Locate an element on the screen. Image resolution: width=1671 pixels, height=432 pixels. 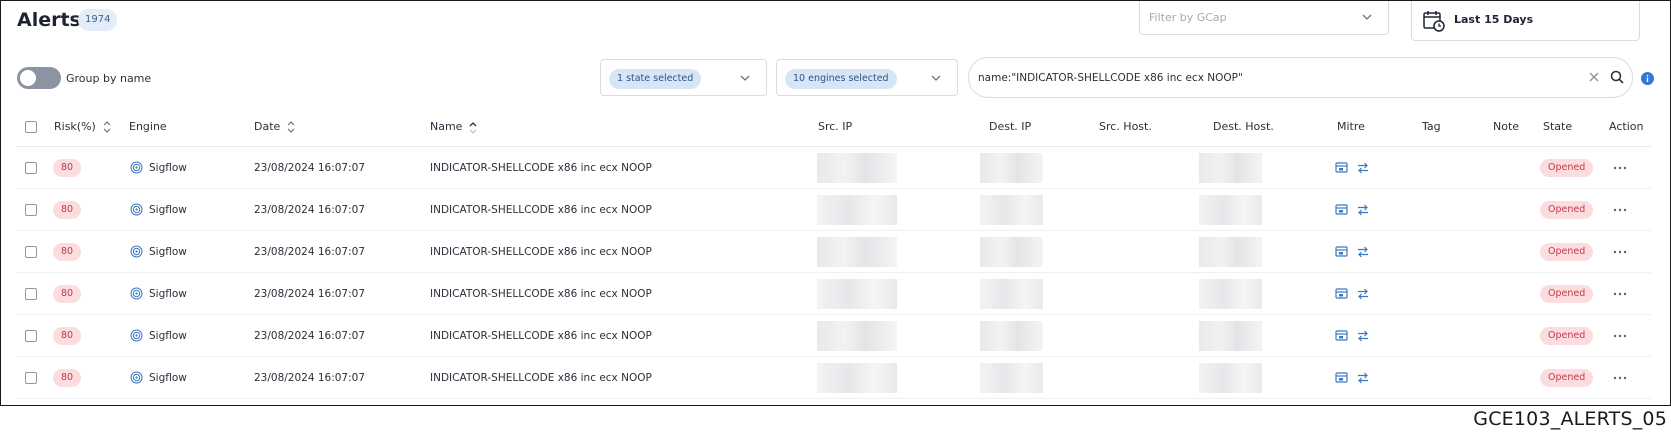
search-icon is located at coordinates (1617, 77).